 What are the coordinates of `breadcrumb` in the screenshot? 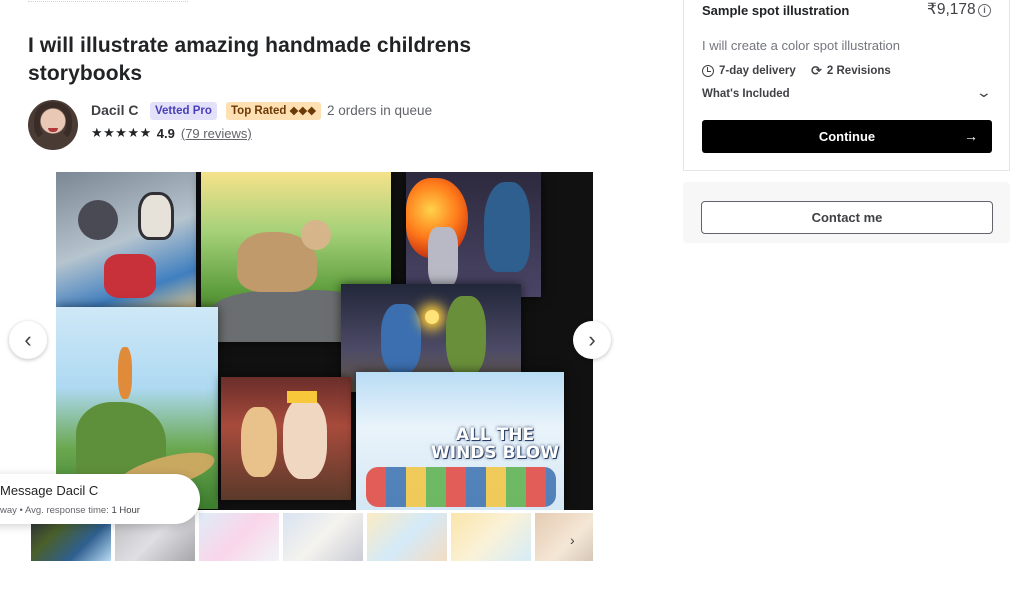 It's located at (108, 1).